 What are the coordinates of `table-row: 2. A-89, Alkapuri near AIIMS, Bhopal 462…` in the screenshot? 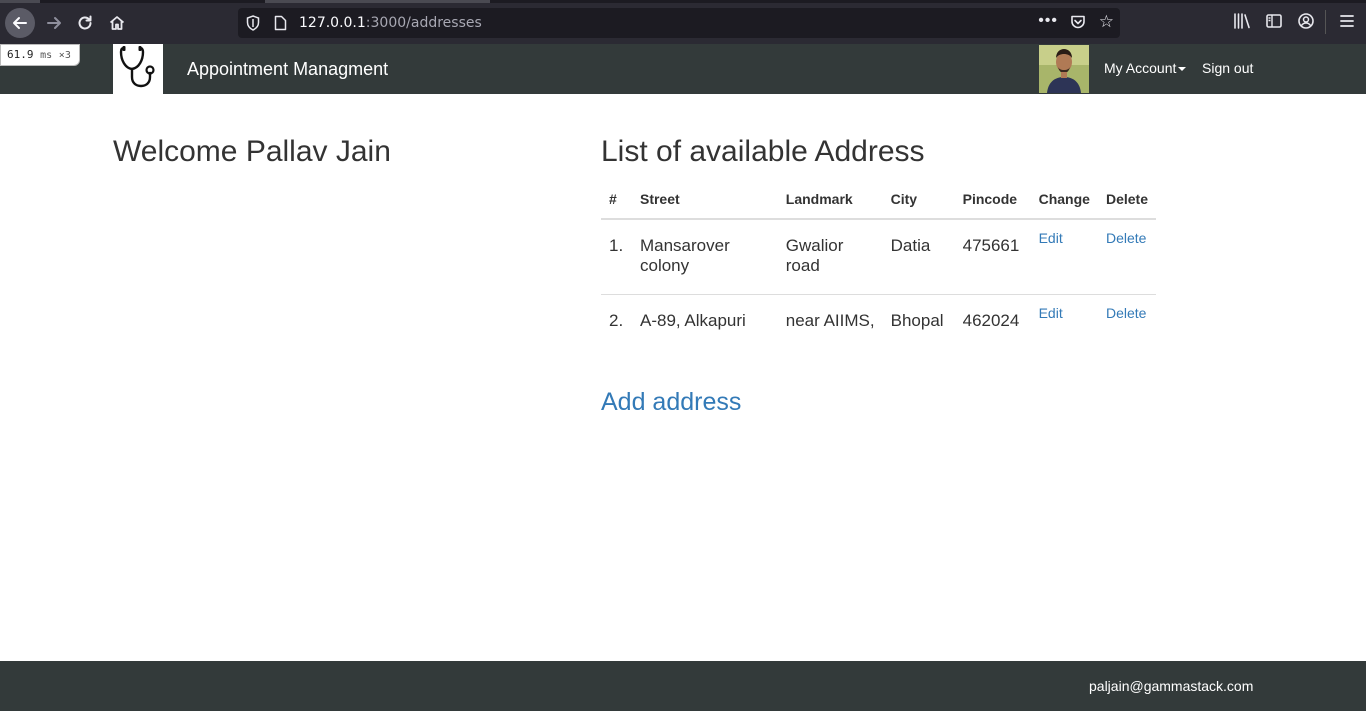 It's located at (878, 321).